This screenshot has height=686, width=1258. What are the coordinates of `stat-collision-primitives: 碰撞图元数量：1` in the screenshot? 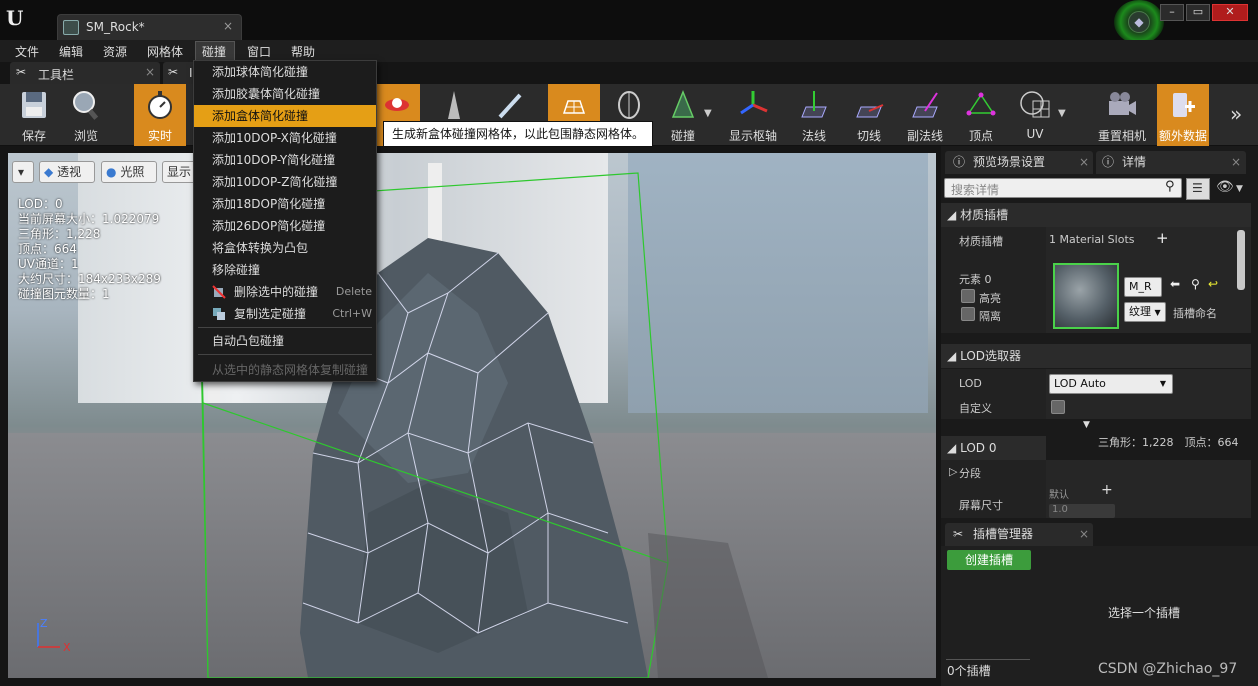 It's located at (64, 294).